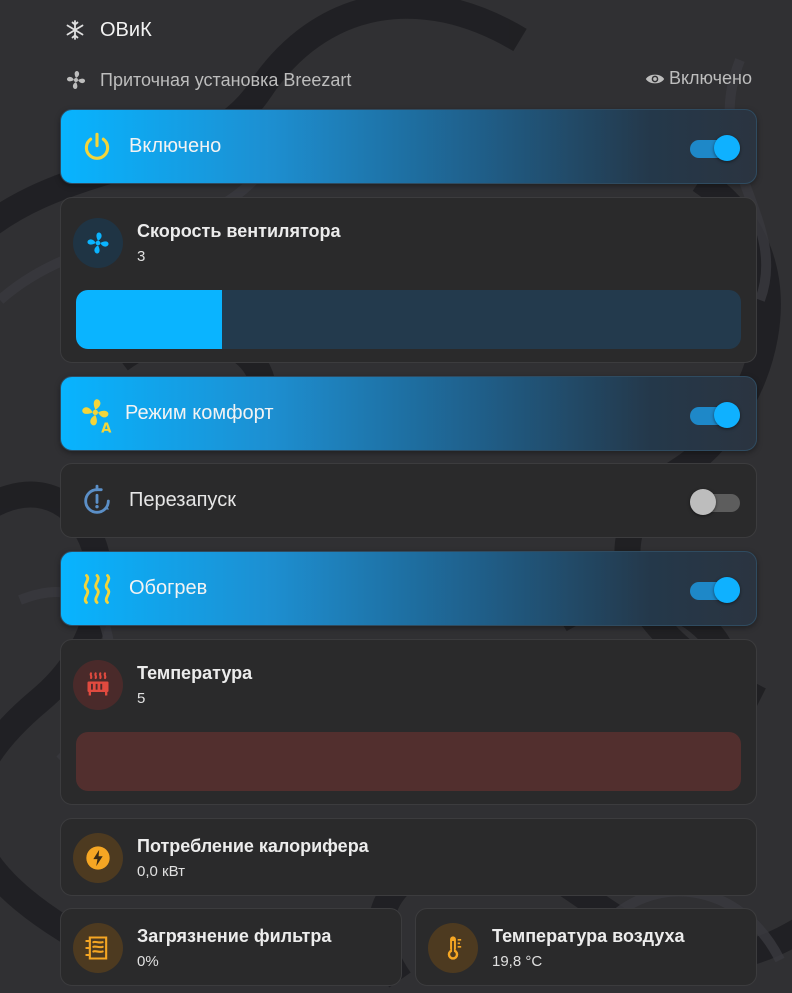 This screenshot has height=993, width=792. What do you see at coordinates (226, 79) in the screenshot?
I see `device-name: Приточная установка Breezart` at bounding box center [226, 79].